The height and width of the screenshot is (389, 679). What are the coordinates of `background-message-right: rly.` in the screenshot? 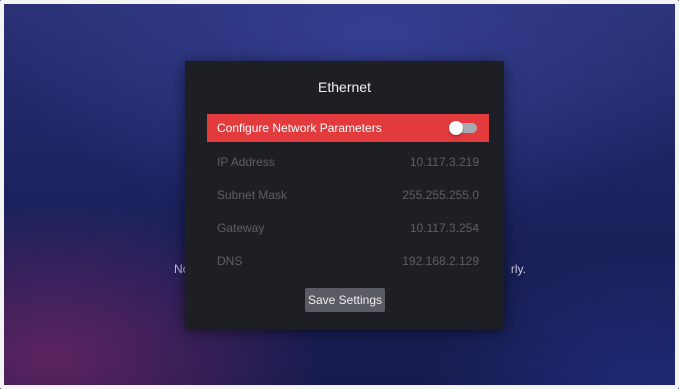 It's located at (518, 269).